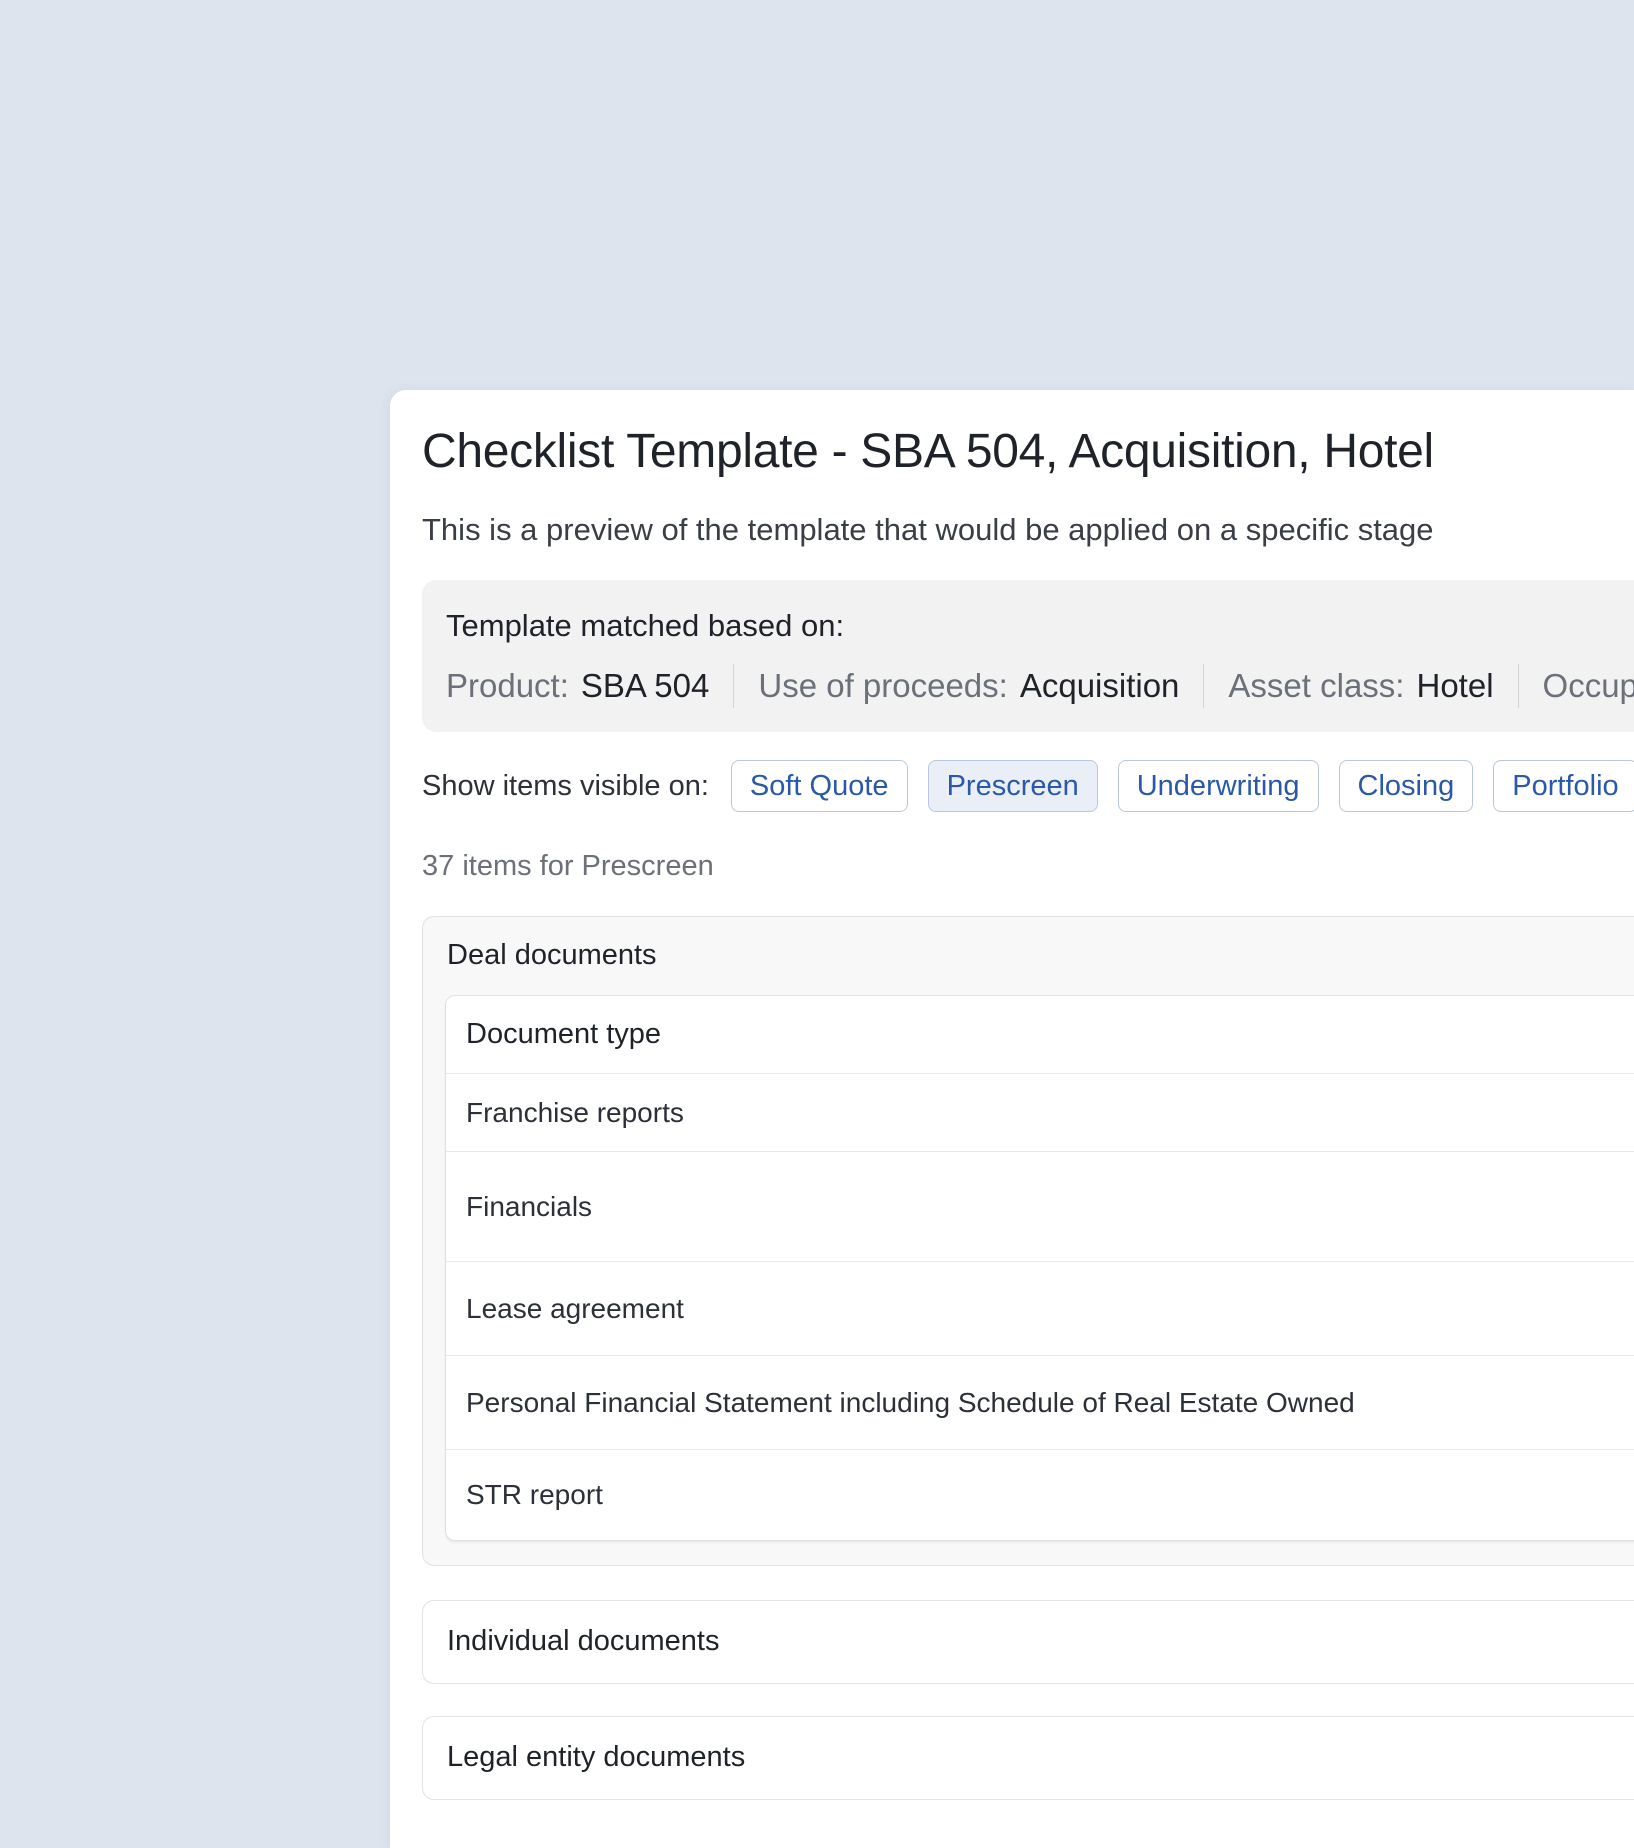 The height and width of the screenshot is (1848, 1634). What do you see at coordinates (1563, 786) in the screenshot?
I see `stage-chip-portfolio: Portfolio` at bounding box center [1563, 786].